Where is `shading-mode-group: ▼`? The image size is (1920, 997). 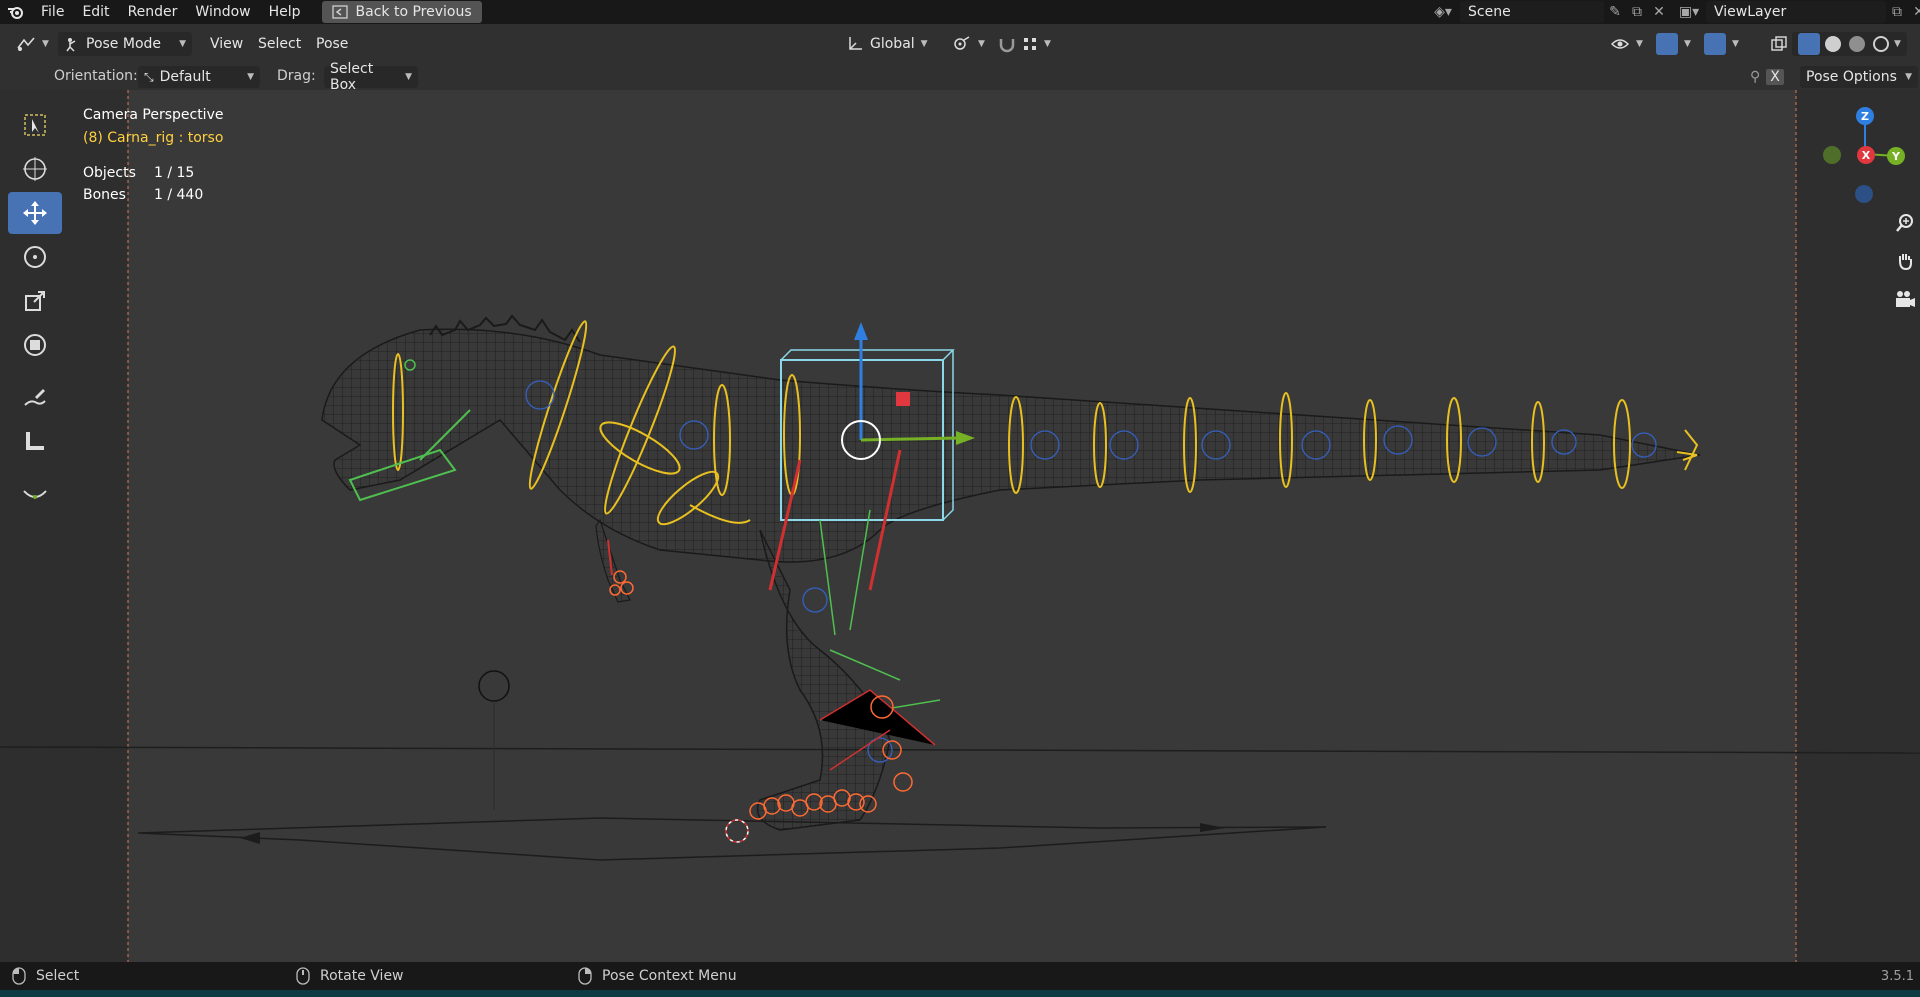 shading-mode-group: ▼ is located at coordinates (1849, 44).